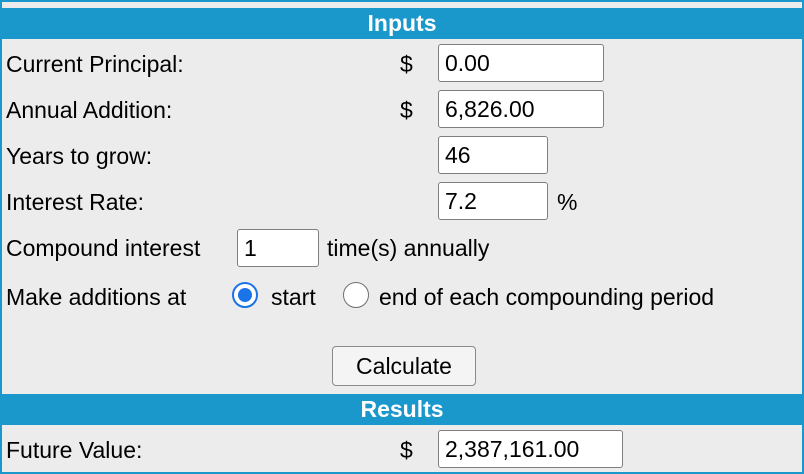 The height and width of the screenshot is (474, 804). What do you see at coordinates (103, 248) in the screenshot?
I see `compound-interest-label: Compound interest` at bounding box center [103, 248].